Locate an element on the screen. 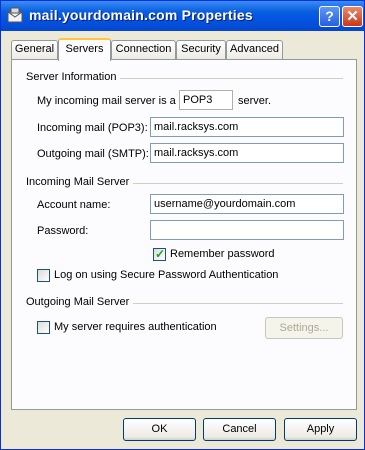 The image size is (365, 450). question-mark-icon: ? is located at coordinates (329, 16).